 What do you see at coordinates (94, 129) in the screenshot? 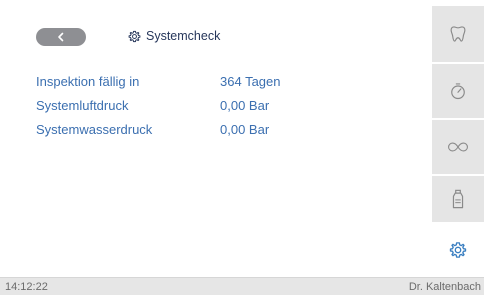
I see `info-label: Systemwasserdruck` at bounding box center [94, 129].